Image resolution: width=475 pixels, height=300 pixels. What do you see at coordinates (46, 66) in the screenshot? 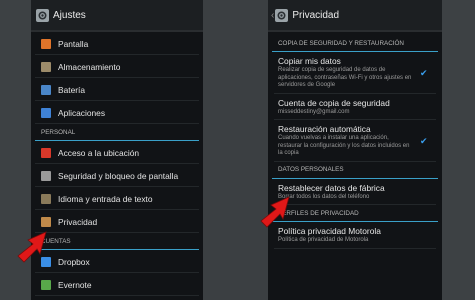
I see `storage-icon` at bounding box center [46, 66].